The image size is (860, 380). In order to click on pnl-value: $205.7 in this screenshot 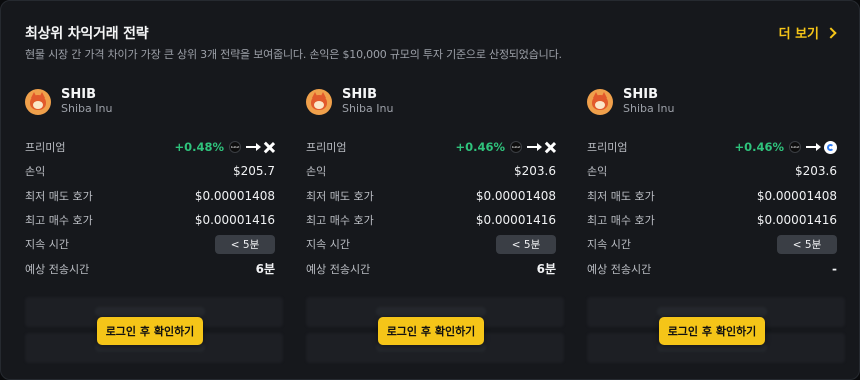, I will do `click(254, 171)`.